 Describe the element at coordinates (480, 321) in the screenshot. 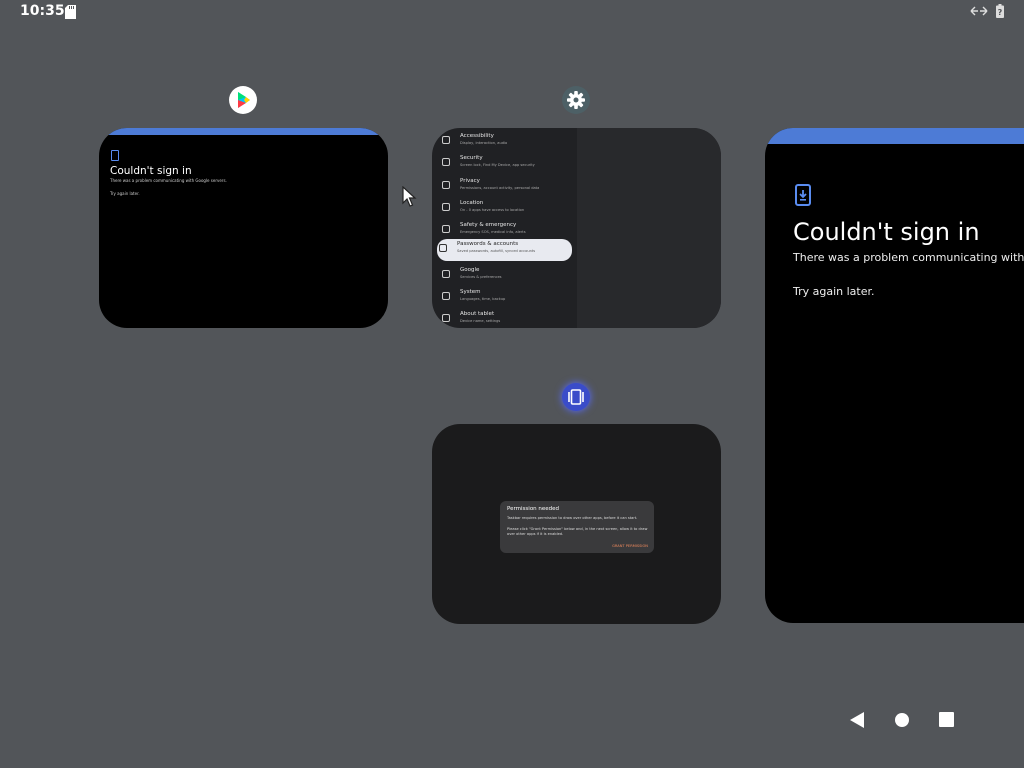

I see `settings-item-subtitle: Device name, settings` at that location.